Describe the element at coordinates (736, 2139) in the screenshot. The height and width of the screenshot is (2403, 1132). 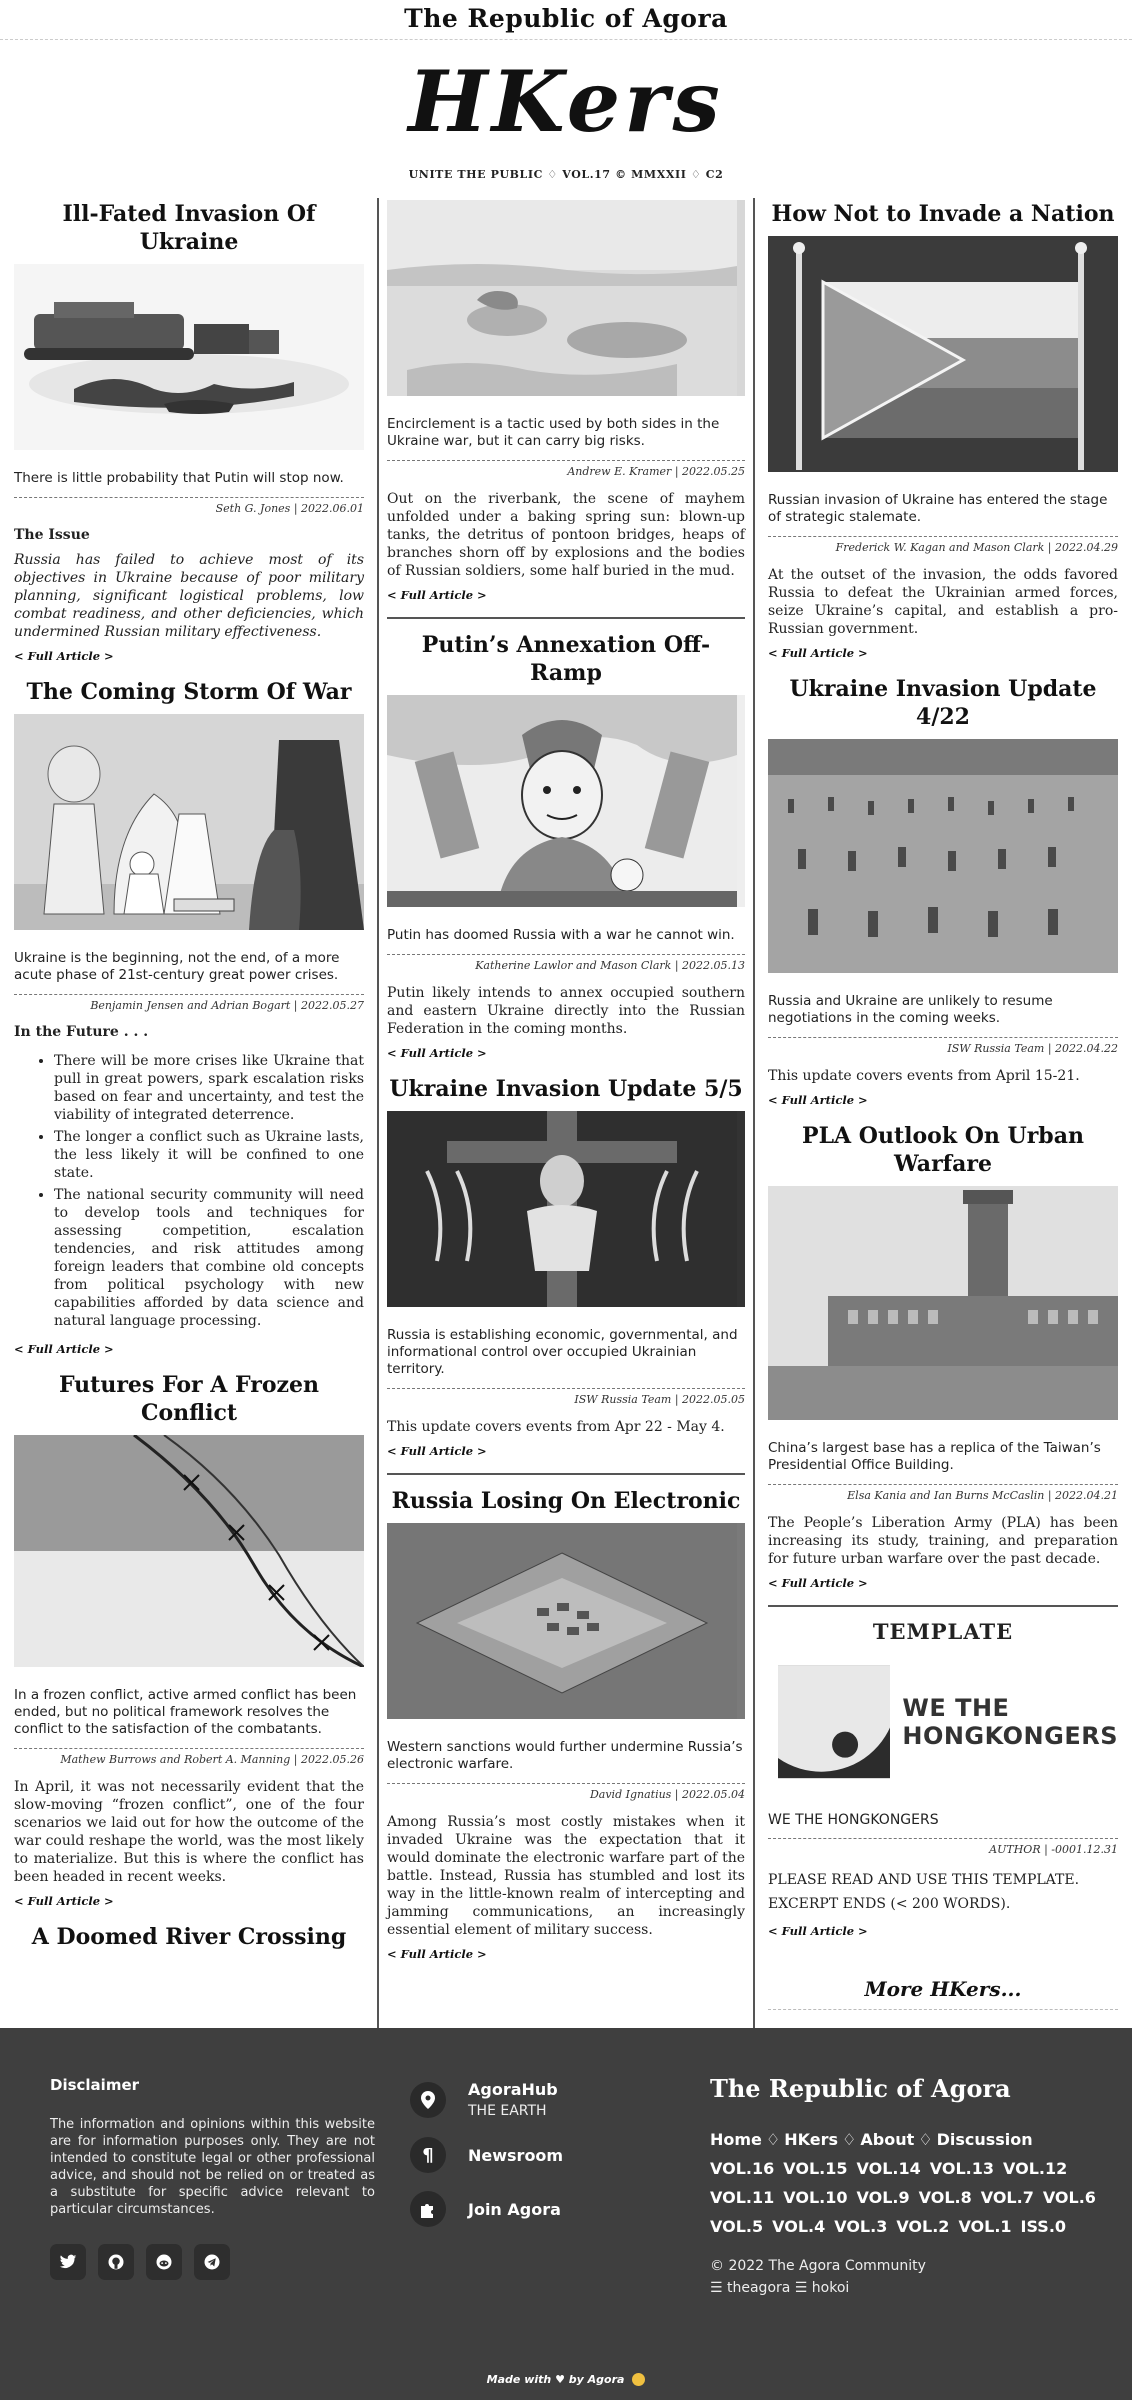
I see `nav-home: Home` at that location.